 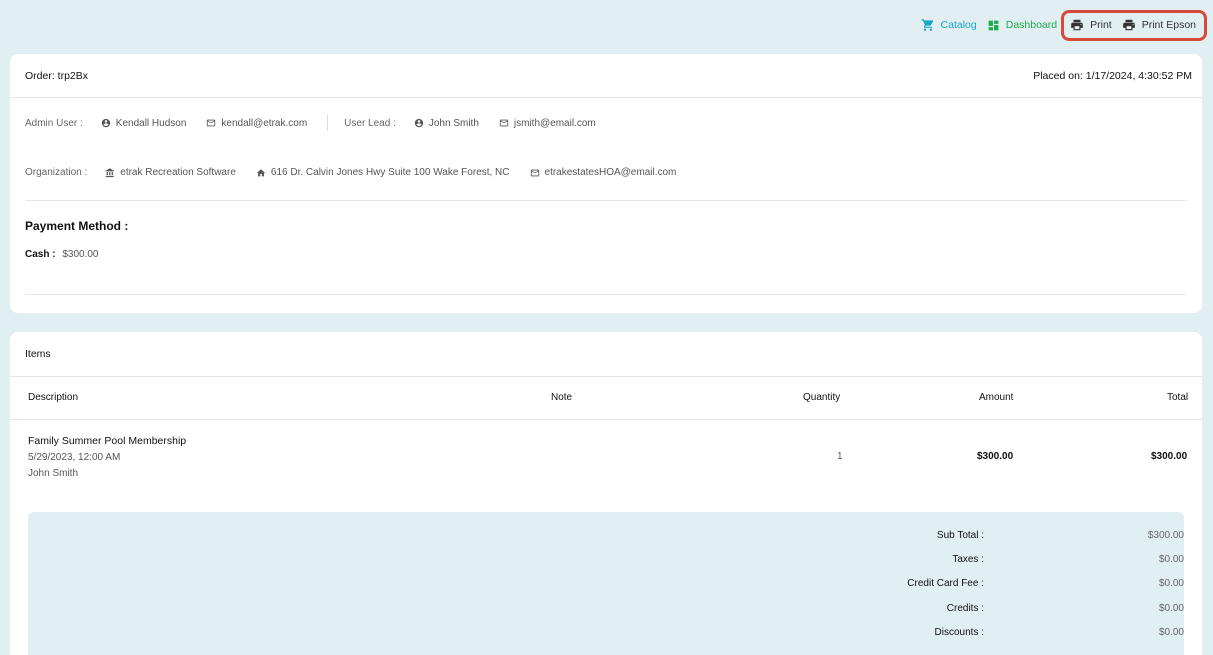 I want to click on lead-name-text: John Smith, so click(x=453, y=123).